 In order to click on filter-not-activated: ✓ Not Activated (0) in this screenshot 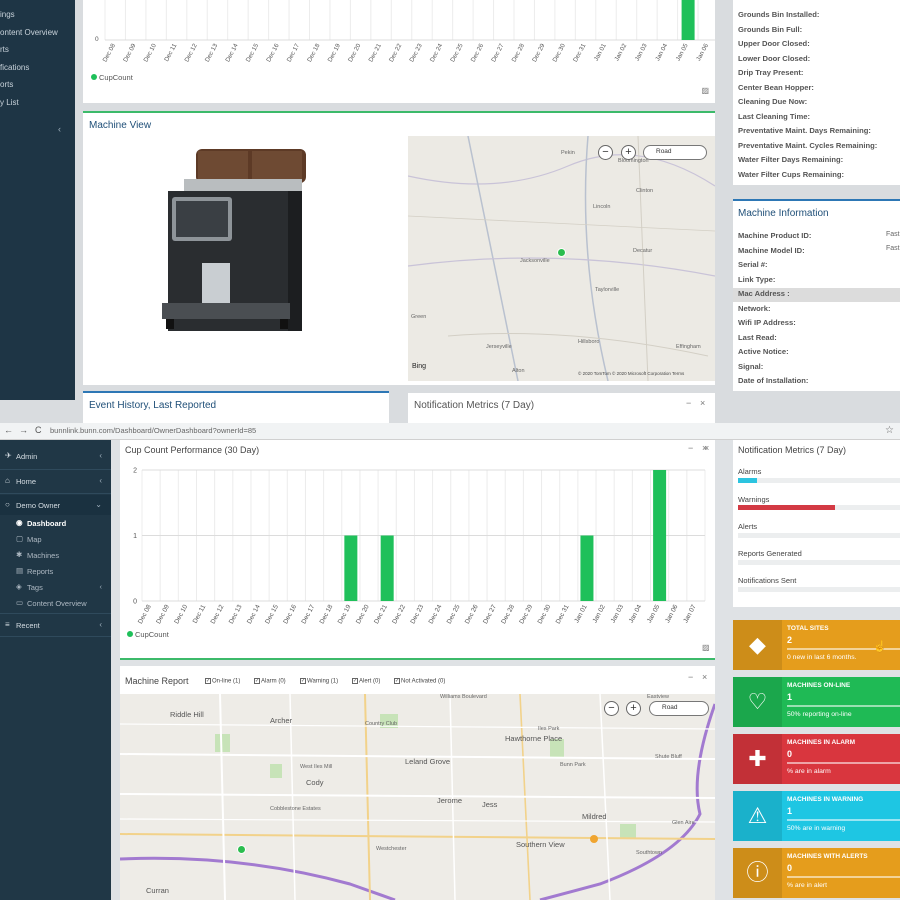, I will do `click(419, 681)`.